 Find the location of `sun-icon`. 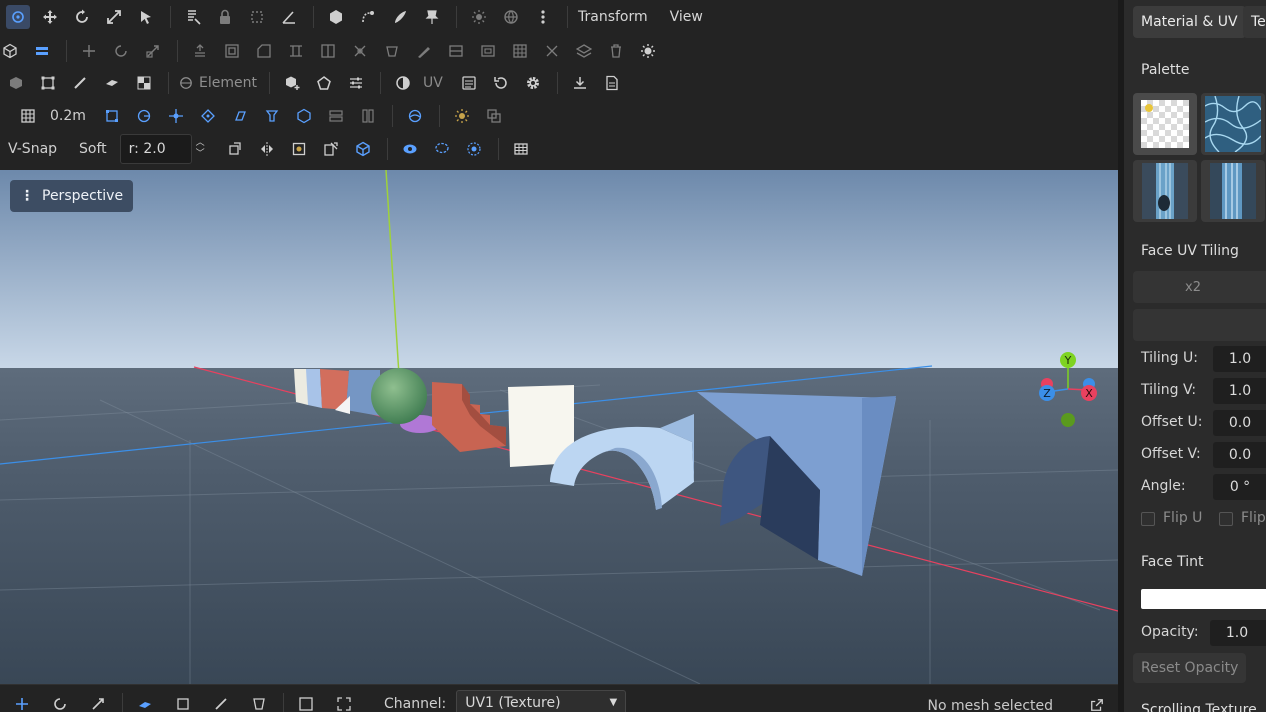

sun-icon is located at coordinates (462, 116).